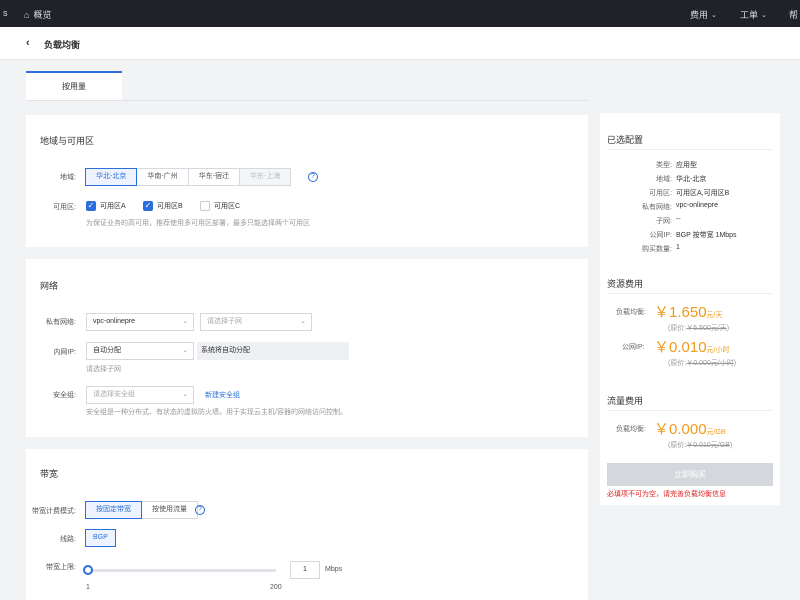 The height and width of the screenshot is (600, 800). What do you see at coordinates (214, 177) in the screenshot?
I see `region-option-suqian: 华东-宿迁` at bounding box center [214, 177].